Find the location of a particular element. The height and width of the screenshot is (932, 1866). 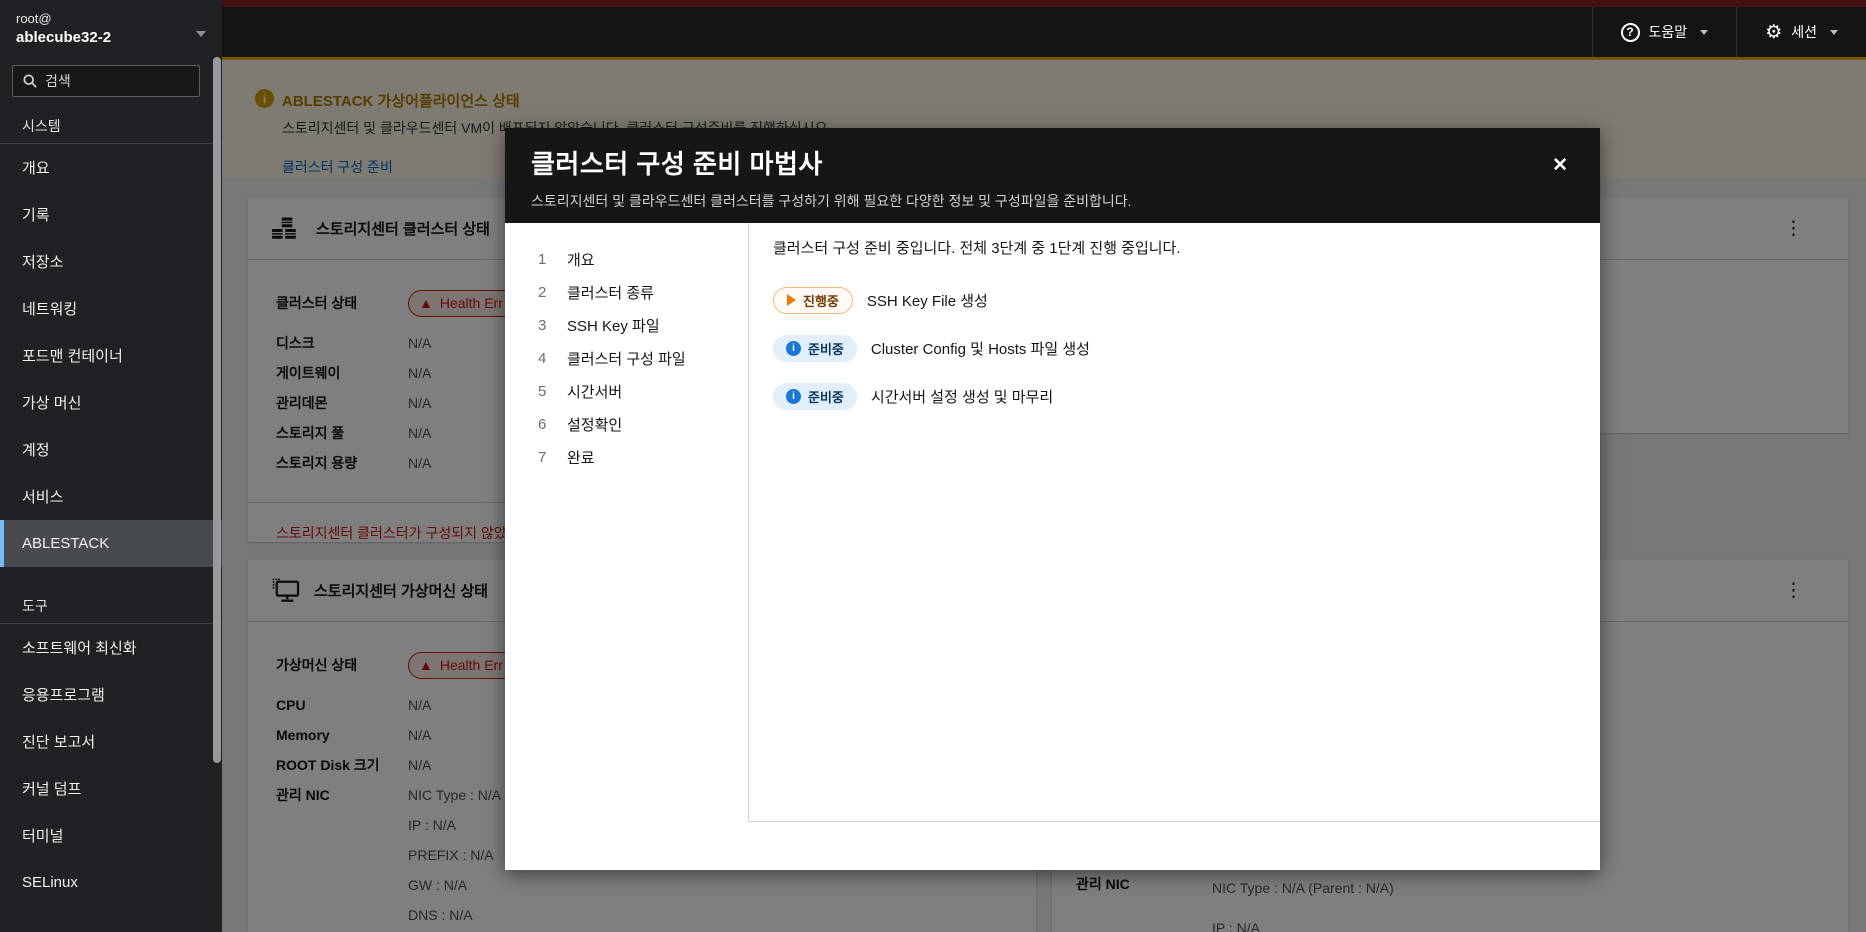

sidebar-item-applications: 응용프로그램 is located at coordinates (111, 694).